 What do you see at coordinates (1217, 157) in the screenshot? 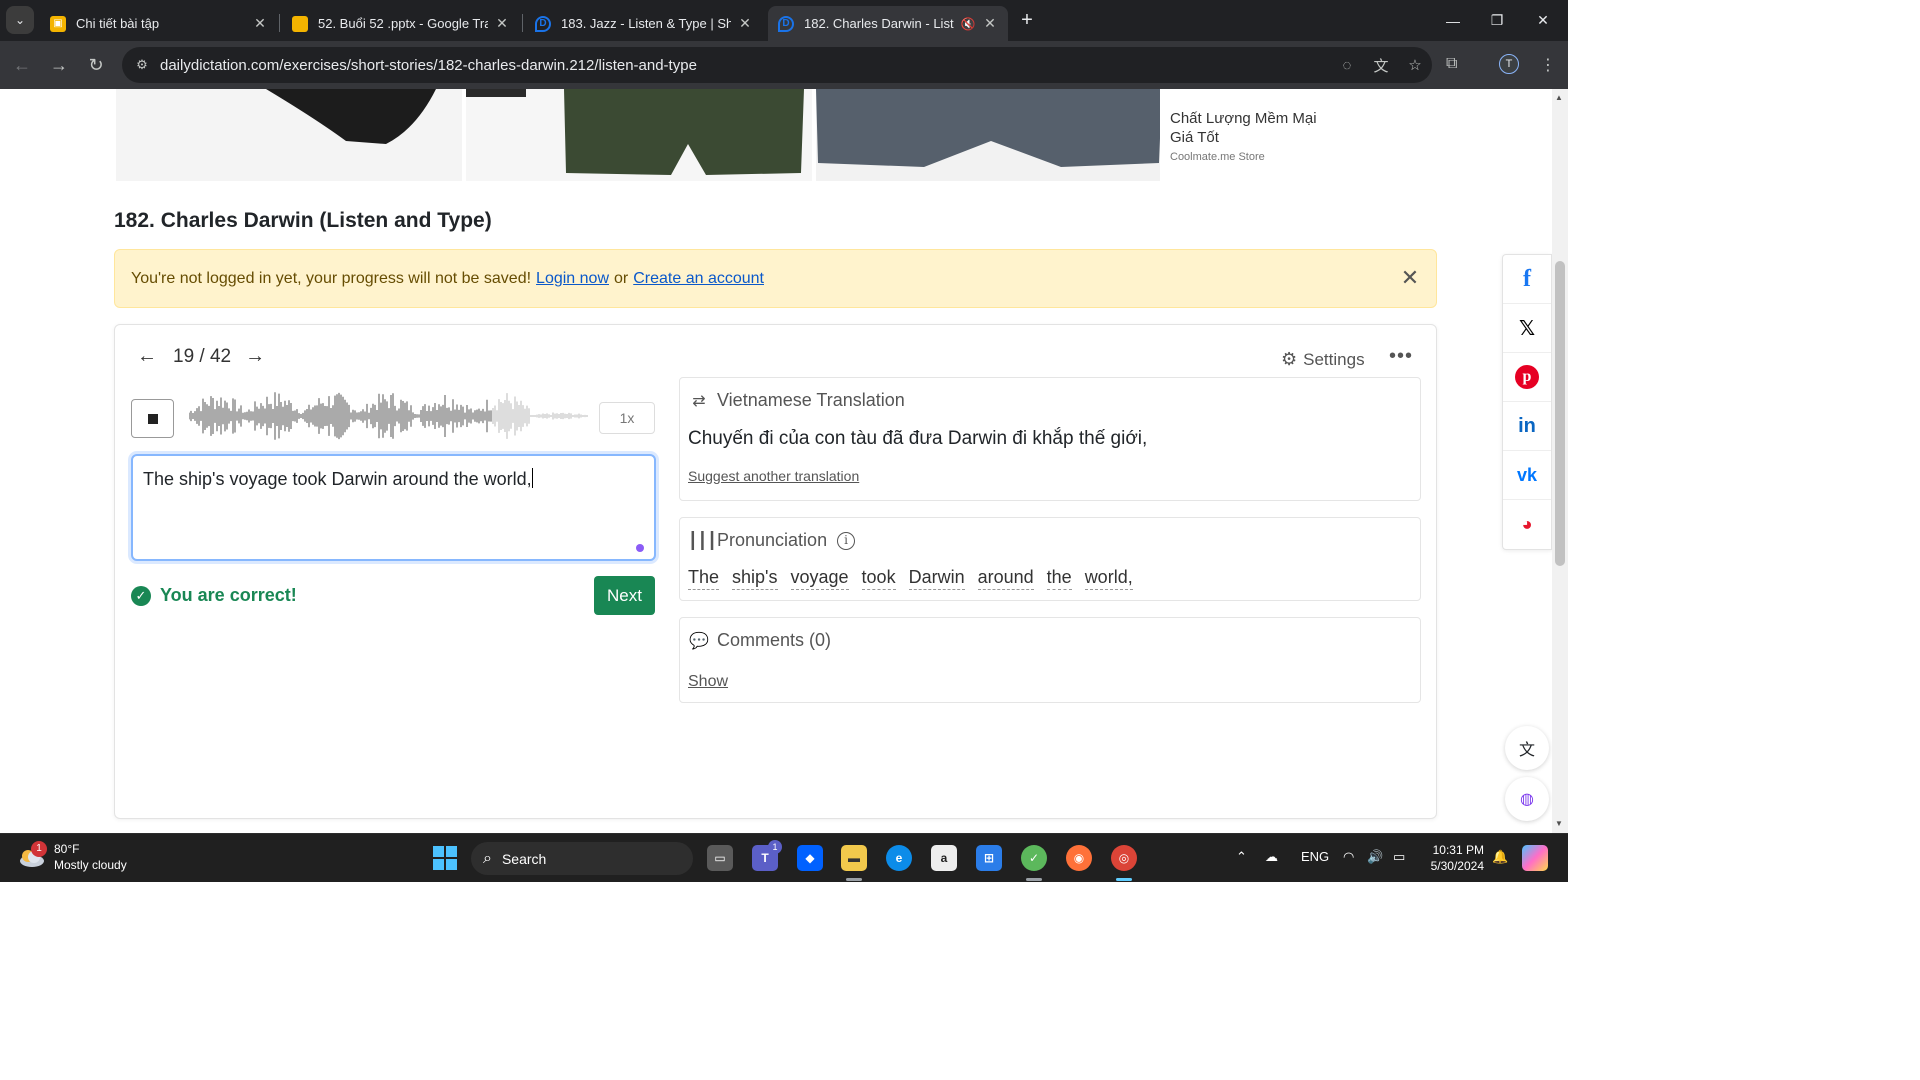
I see `ad-store-name: Coolmate.me Store` at bounding box center [1217, 157].